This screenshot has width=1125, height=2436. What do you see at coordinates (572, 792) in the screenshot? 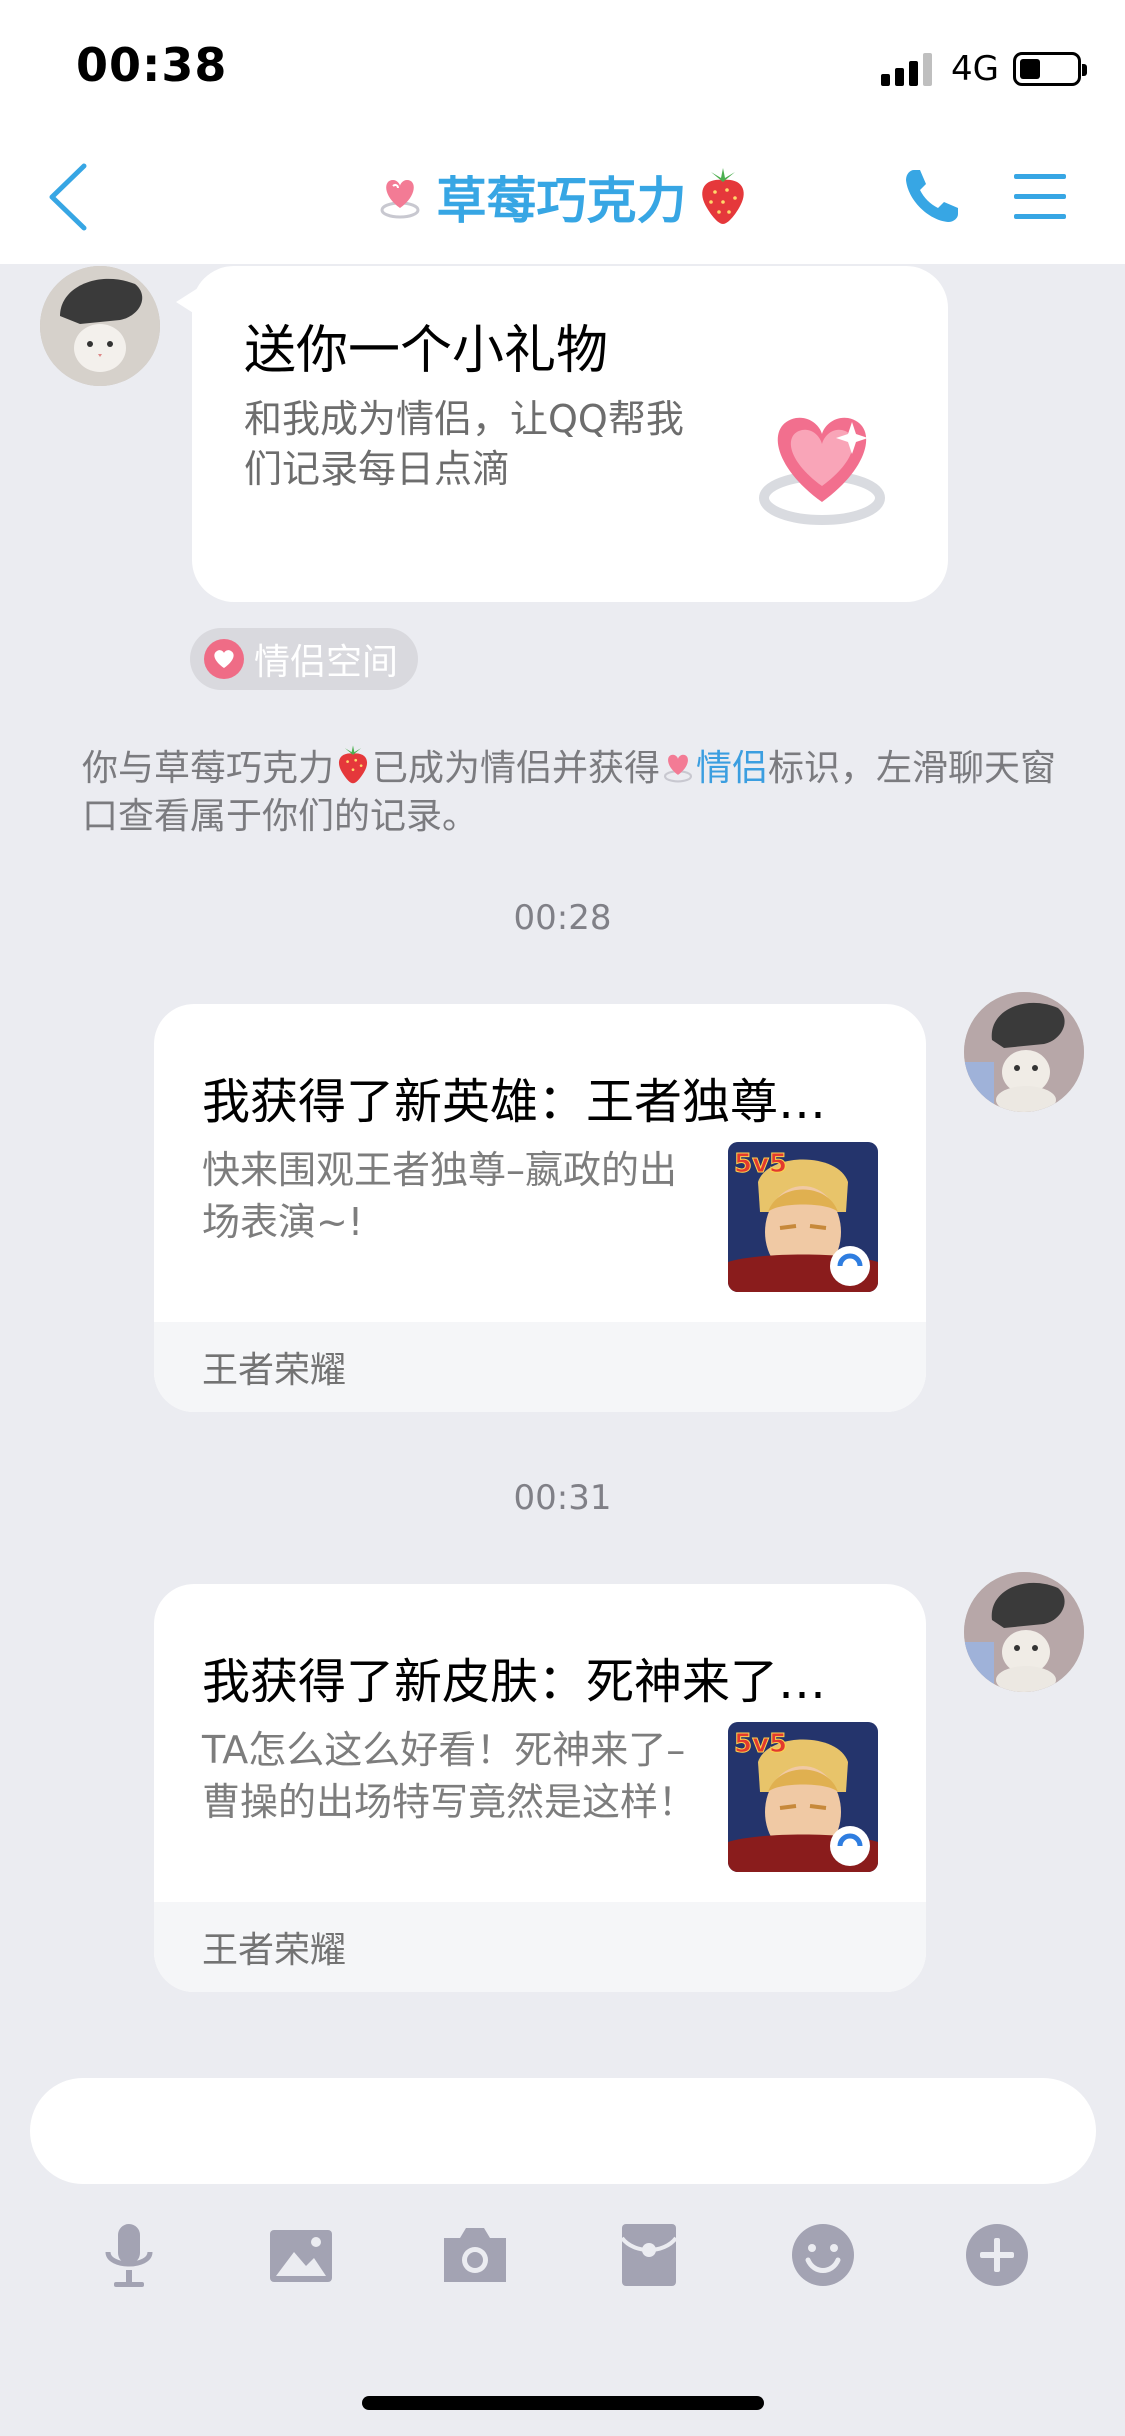
I see `system-message: 你与草莓巧克力 已成为情侣并获得 情侣标识，左滑聊天窗口查看属于你们的记录。` at bounding box center [572, 792].